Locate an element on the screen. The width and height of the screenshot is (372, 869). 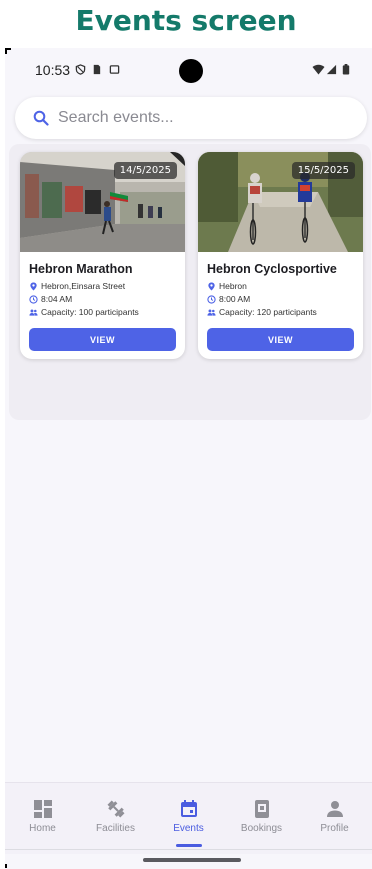
bottom-navigation: Home Facilities Events Bookings Profile is located at coordinates (188, 818).